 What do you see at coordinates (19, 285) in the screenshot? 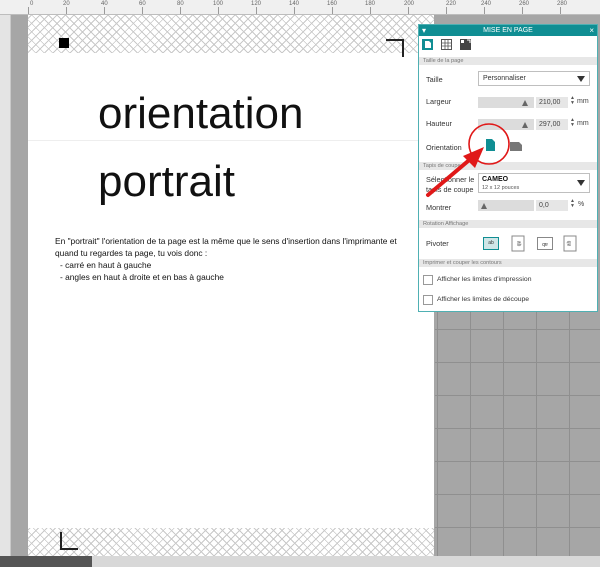
I see `canvas-margin` at bounding box center [19, 285].